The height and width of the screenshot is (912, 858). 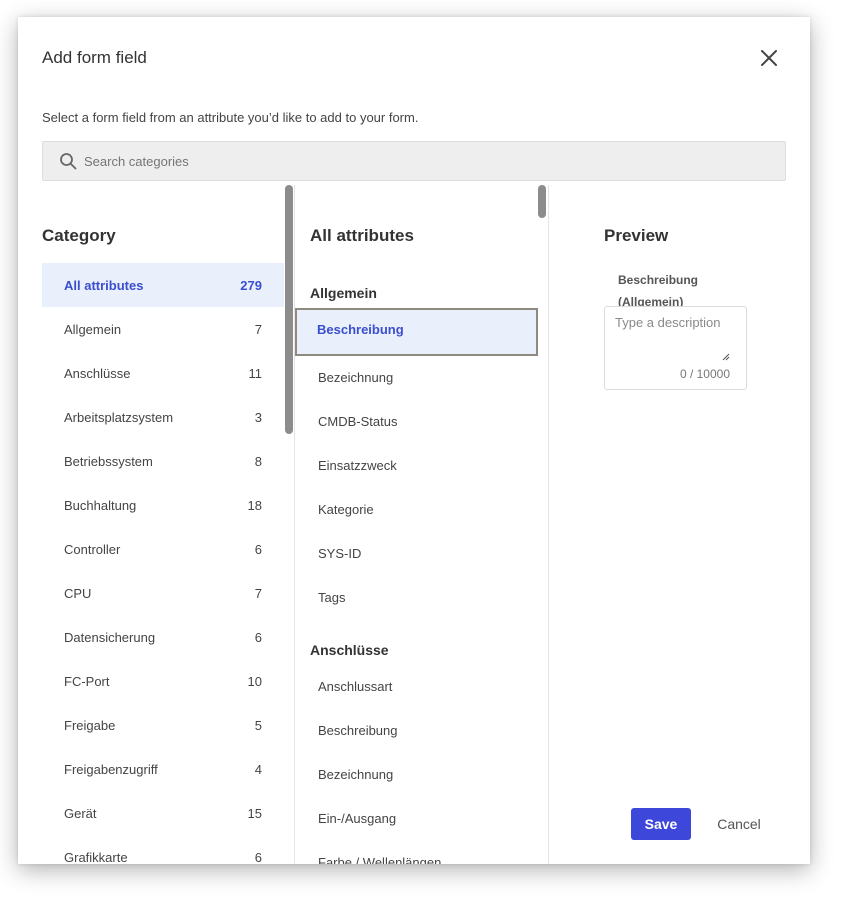 I want to click on attribute-group-heading: Allgemein, so click(x=343, y=293).